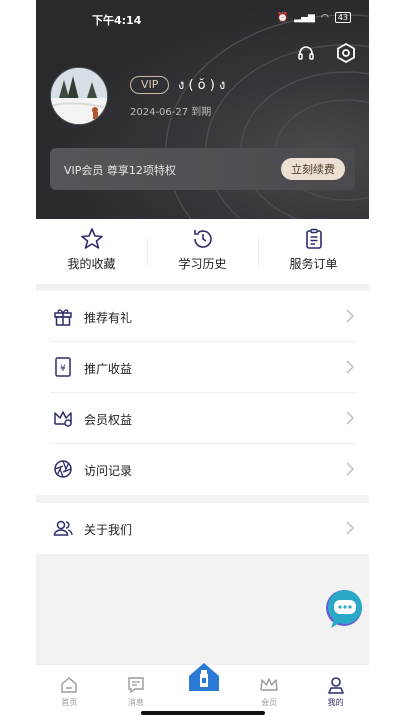 This screenshot has height=720, width=405. Describe the element at coordinates (324, 17) in the screenshot. I see `wifi-icon: ◠` at that location.